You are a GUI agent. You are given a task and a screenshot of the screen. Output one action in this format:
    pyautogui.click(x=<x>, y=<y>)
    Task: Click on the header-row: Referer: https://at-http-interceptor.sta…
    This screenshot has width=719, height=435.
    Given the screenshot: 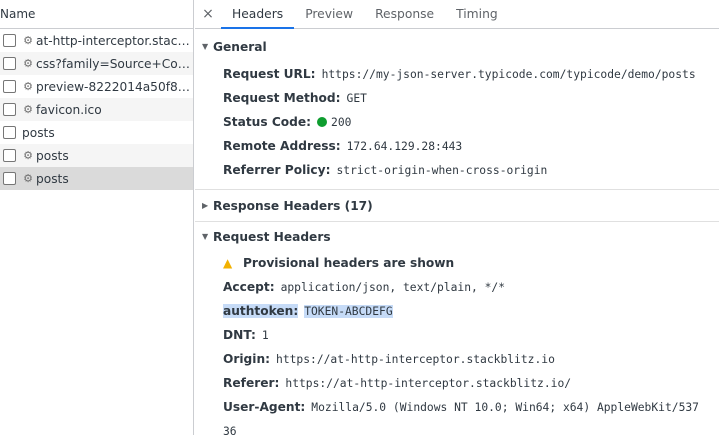 What is the action you would take?
    pyautogui.click(x=457, y=383)
    